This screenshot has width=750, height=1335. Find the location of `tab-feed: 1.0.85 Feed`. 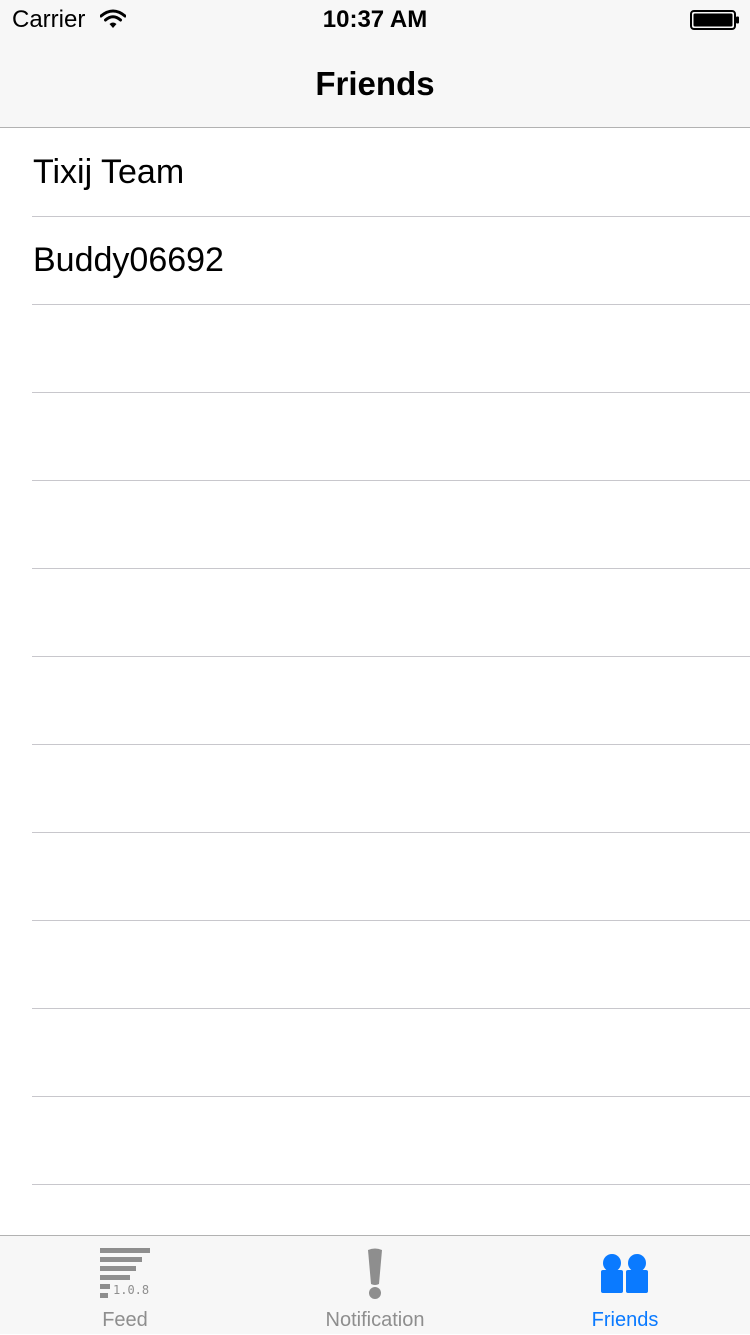

tab-feed: 1.0.85 Feed is located at coordinates (125, 1285).